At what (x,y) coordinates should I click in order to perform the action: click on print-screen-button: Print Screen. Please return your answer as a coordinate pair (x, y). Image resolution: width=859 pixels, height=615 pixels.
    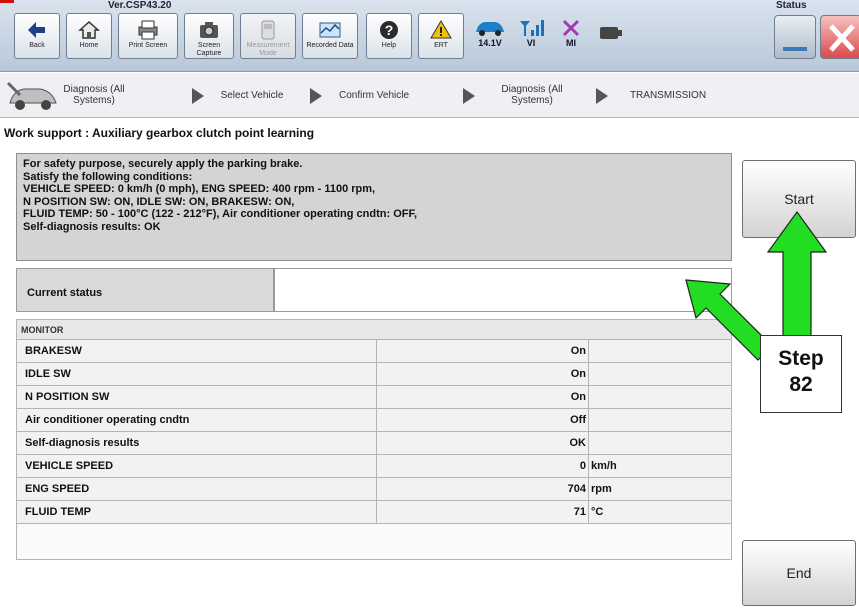
    Looking at the image, I should click on (148, 36).